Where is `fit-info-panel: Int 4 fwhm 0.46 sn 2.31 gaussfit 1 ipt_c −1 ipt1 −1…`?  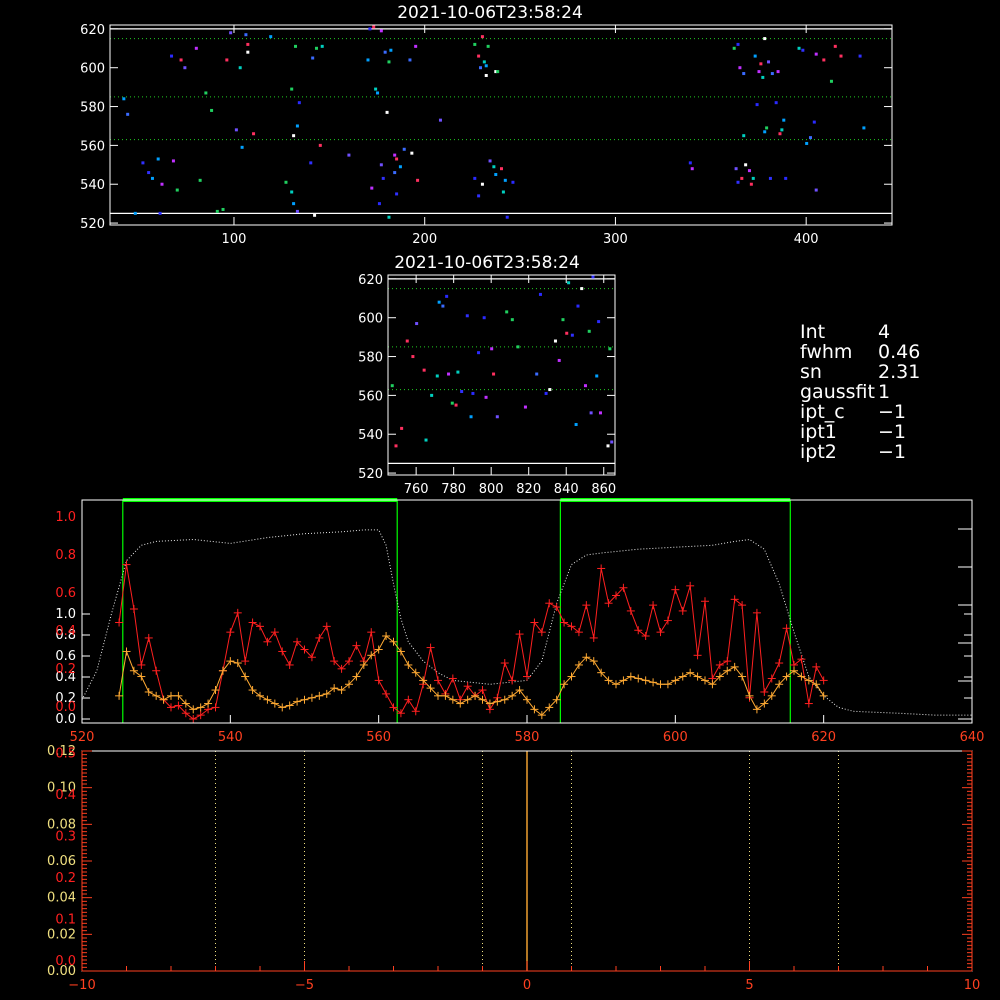 fit-info-panel: Int 4 fwhm 0.46 sn 2.31 gaussfit 1 ipt_c −1 ipt1 −1… is located at coordinates (860, 392).